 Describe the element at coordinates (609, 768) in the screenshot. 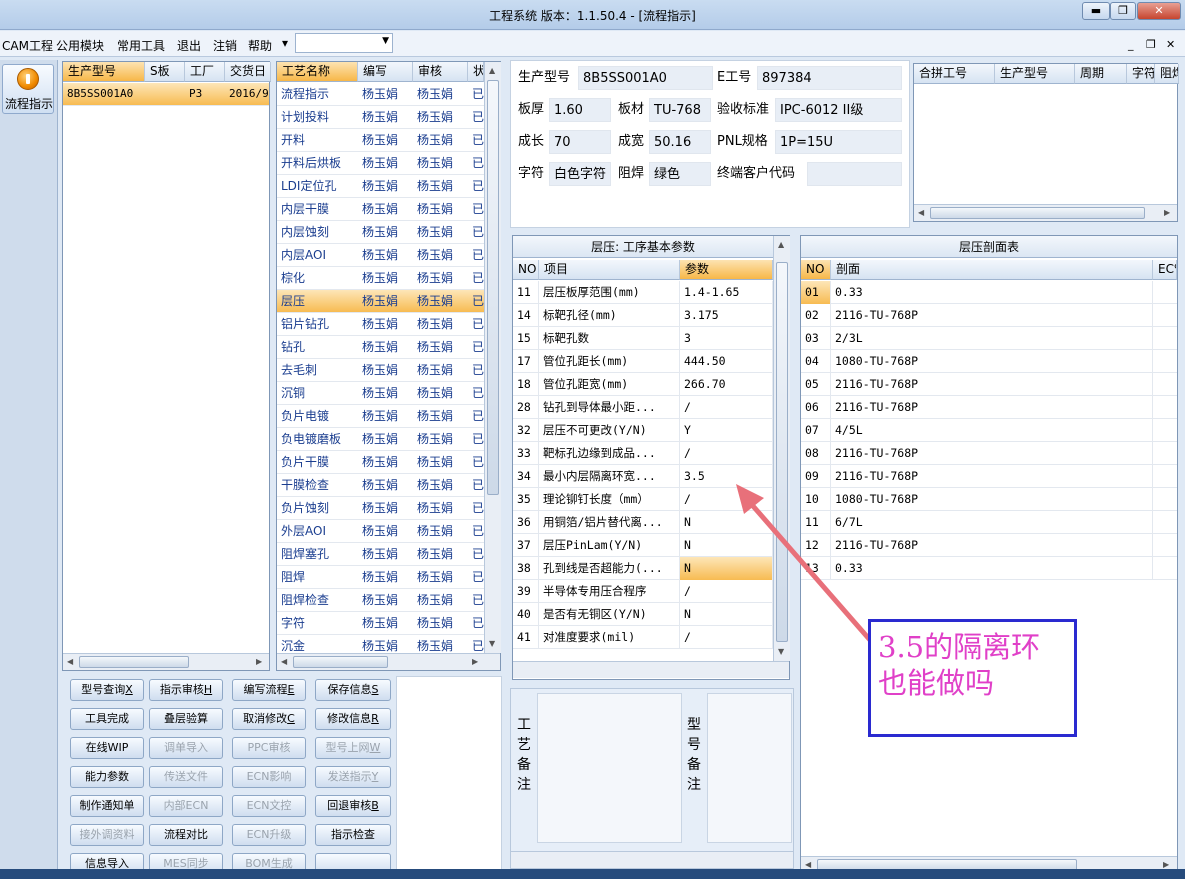

I see `process-remark-field` at that location.